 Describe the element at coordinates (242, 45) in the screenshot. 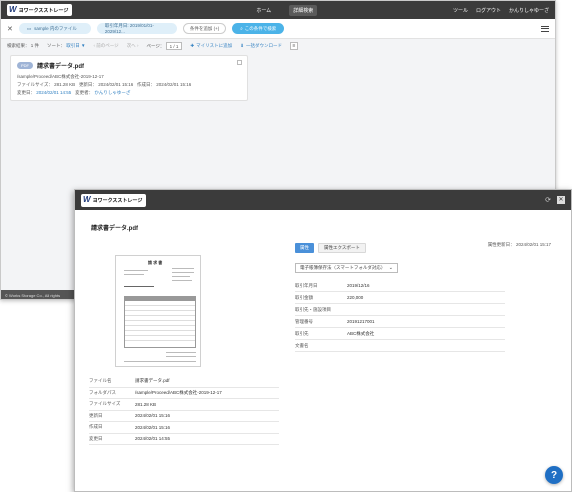

I see `download-icon: ⬇` at that location.